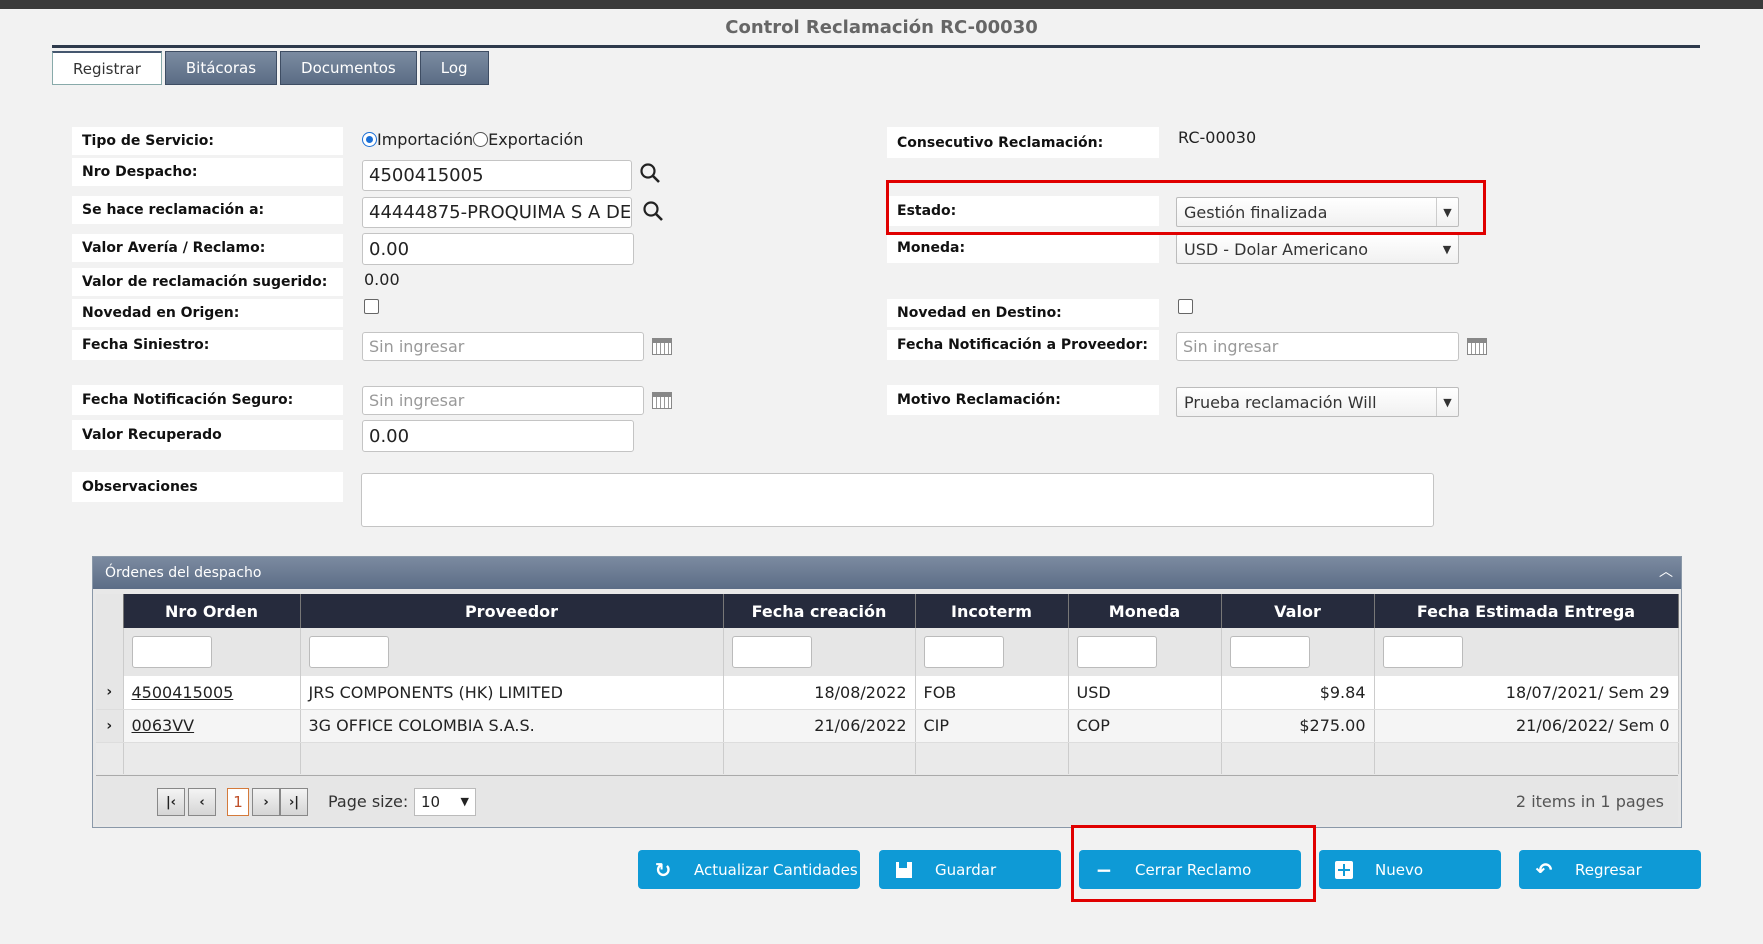 The image size is (1763, 944). Describe the element at coordinates (183, 692) in the screenshot. I see `orden-link: 4500415005` at that location.